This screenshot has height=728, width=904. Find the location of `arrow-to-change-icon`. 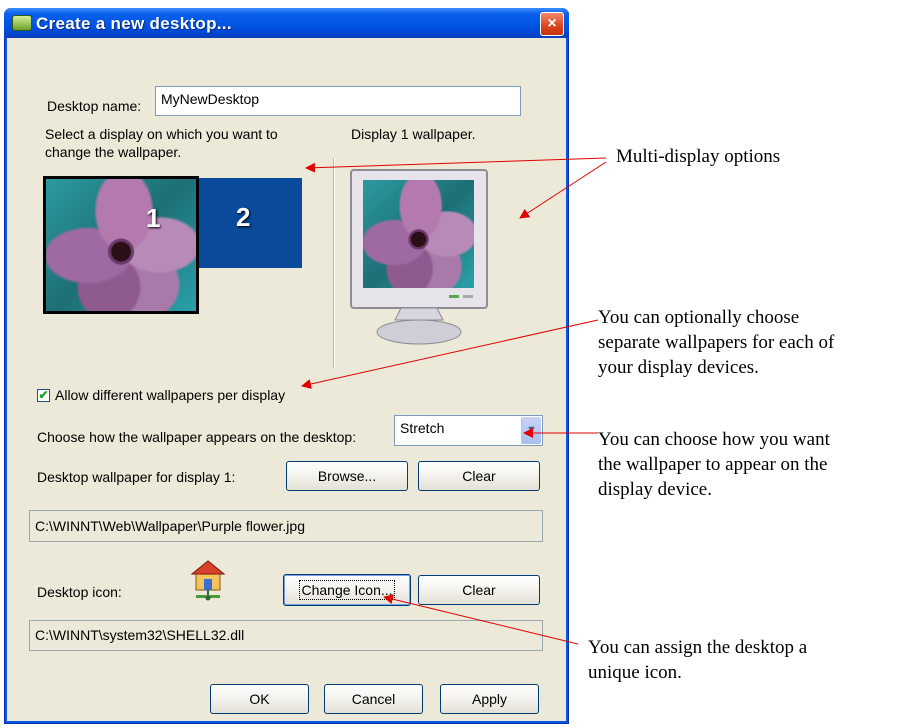

arrow-to-change-icon is located at coordinates (481, 619).